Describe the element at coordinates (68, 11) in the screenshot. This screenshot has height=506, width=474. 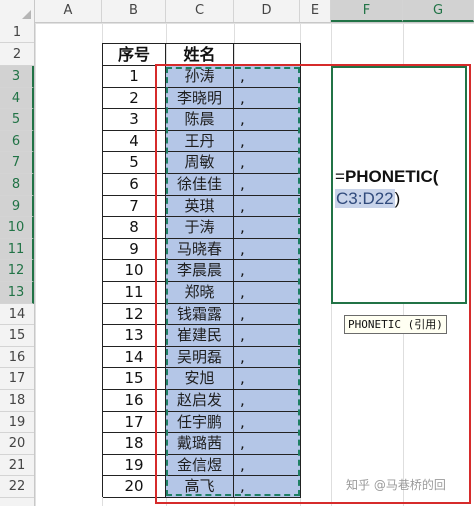
I see `column-header-a: A` at that location.